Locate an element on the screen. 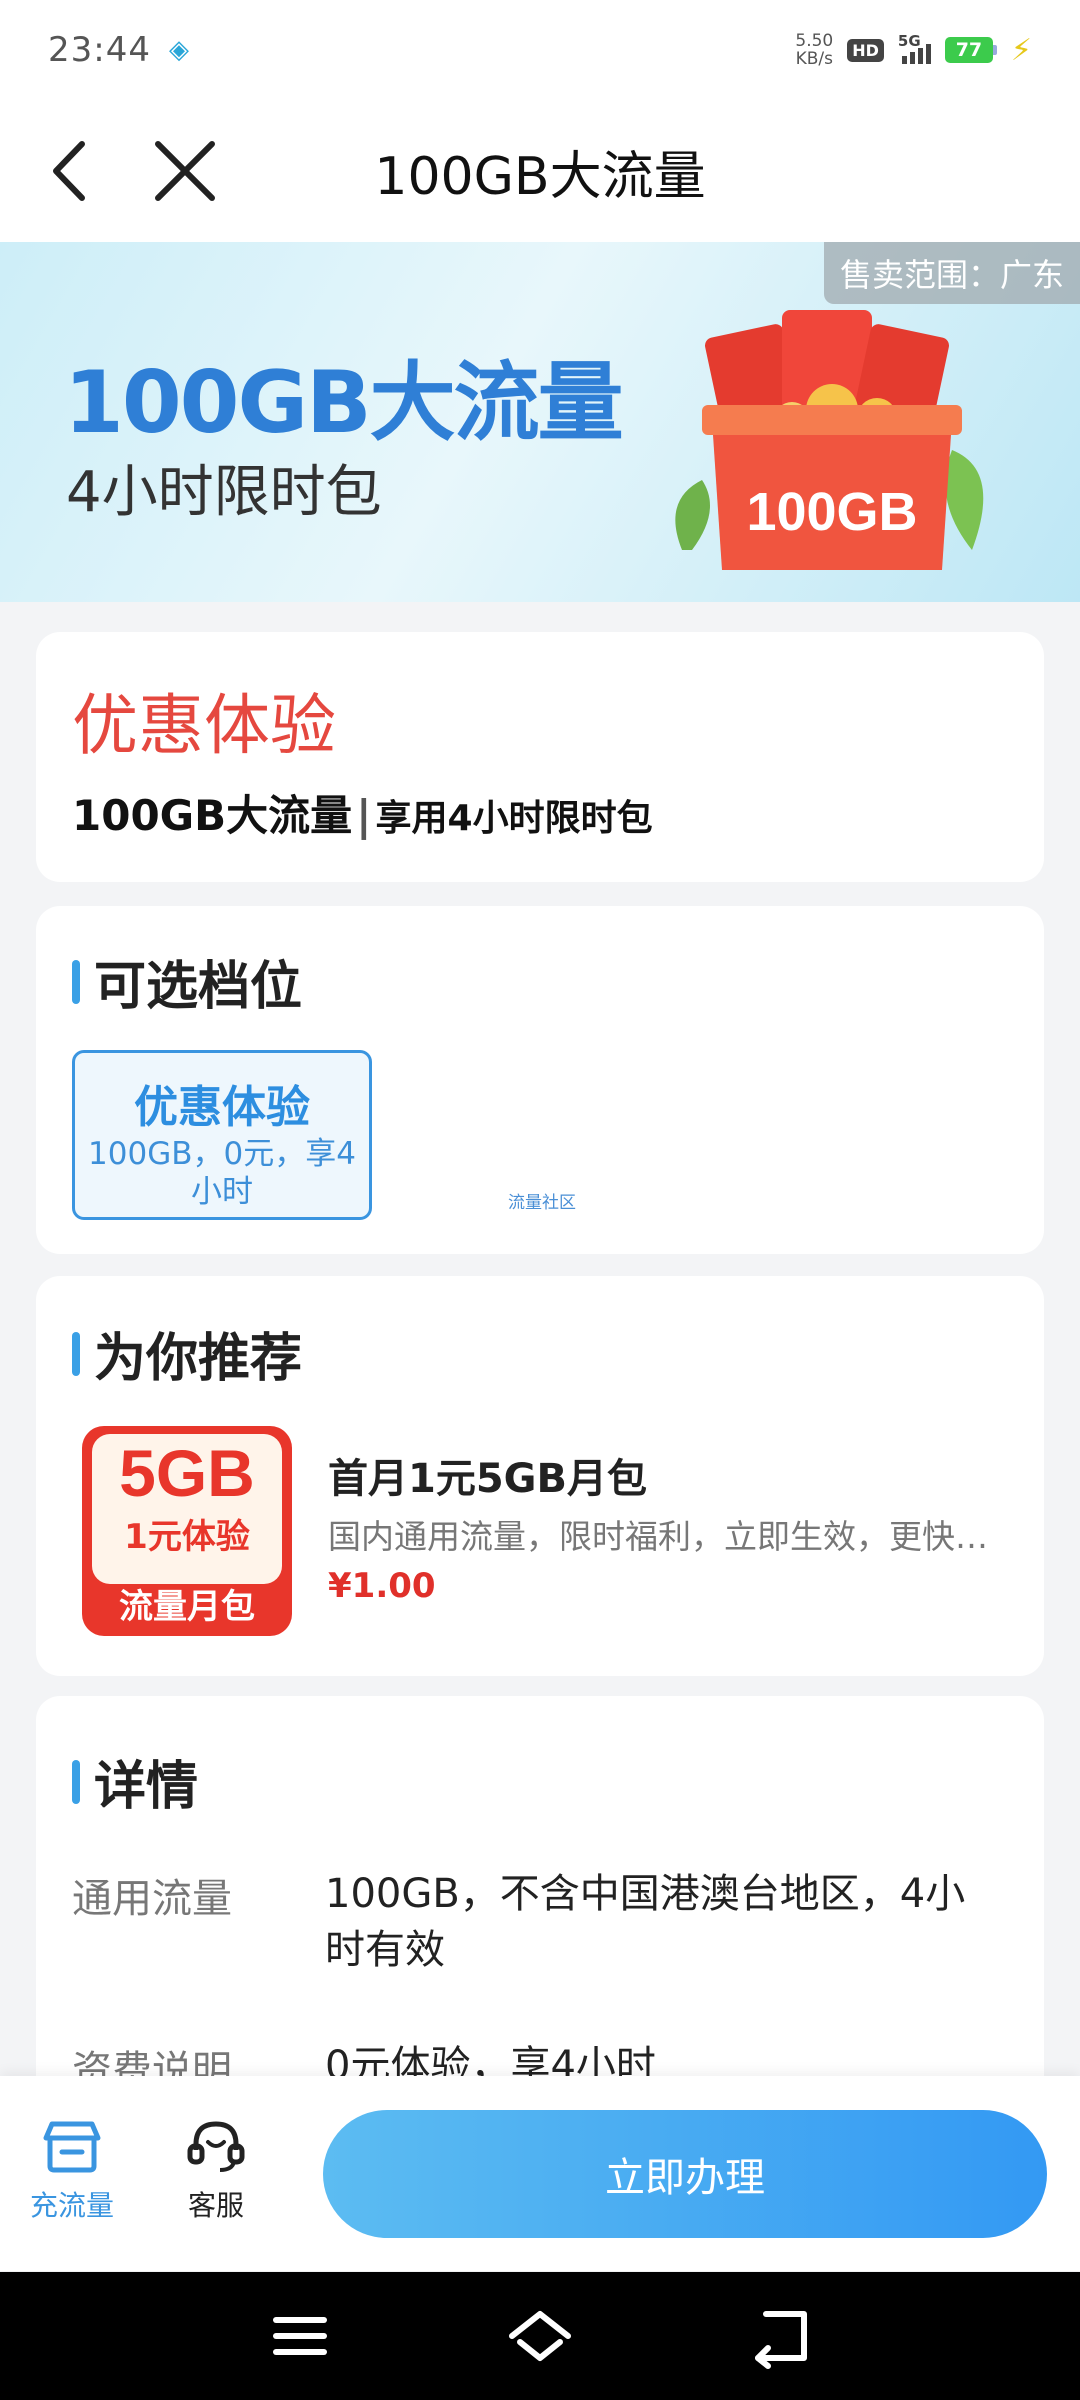 The width and height of the screenshot is (1080, 2400). page-title: 100GB大流量 is located at coordinates (540, 176).